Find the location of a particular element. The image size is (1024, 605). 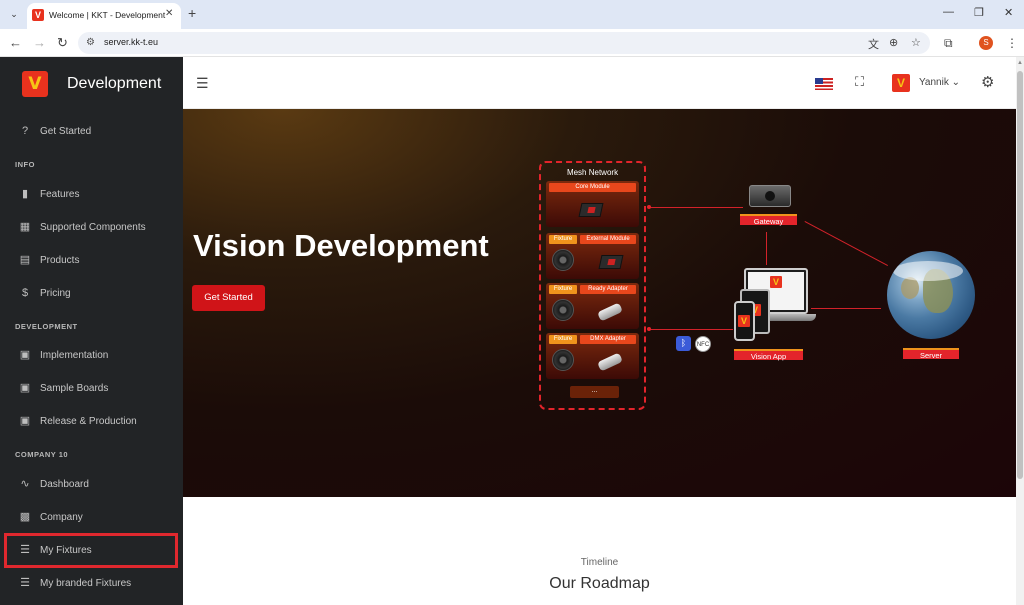

site-info-icon: ⚙ is located at coordinates (90, 42).